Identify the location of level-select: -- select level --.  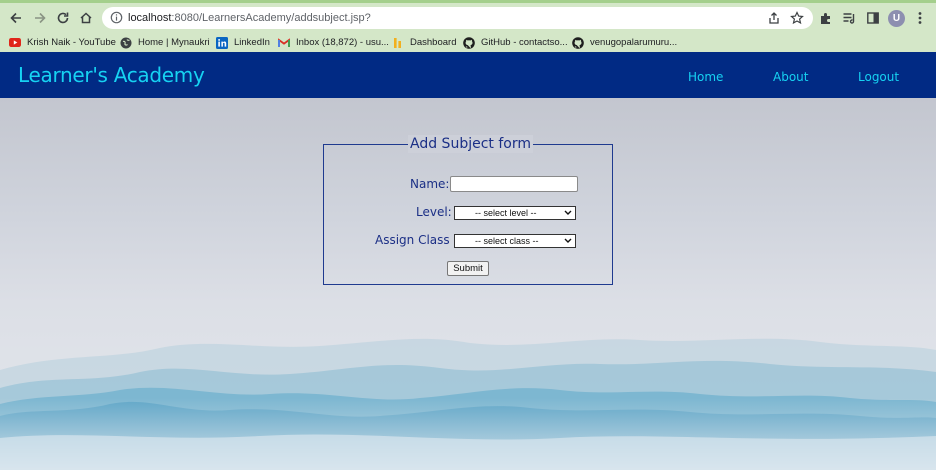
(515, 213).